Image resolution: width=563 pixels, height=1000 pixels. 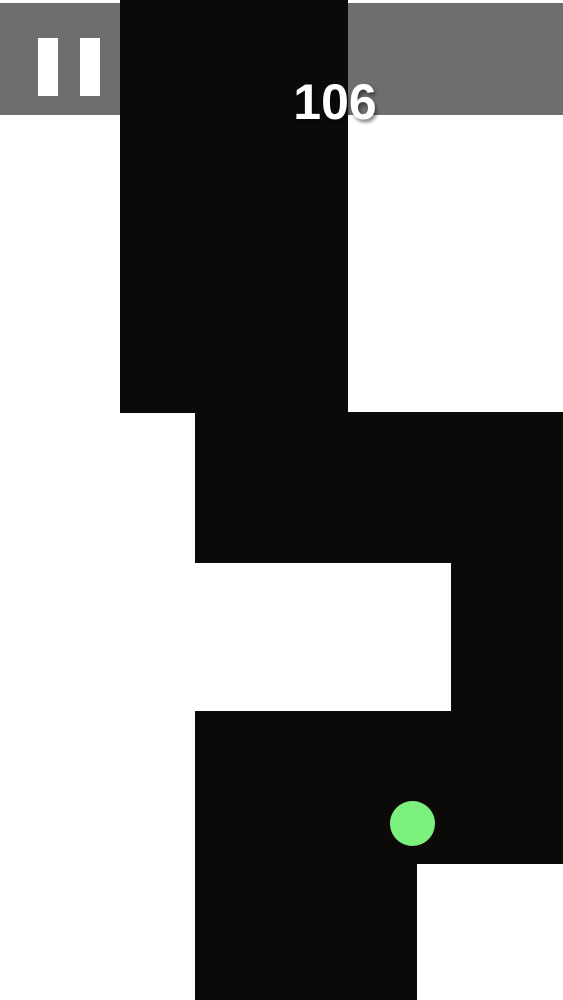 What do you see at coordinates (90, 67) in the screenshot?
I see `pause-icon-bar-right` at bounding box center [90, 67].